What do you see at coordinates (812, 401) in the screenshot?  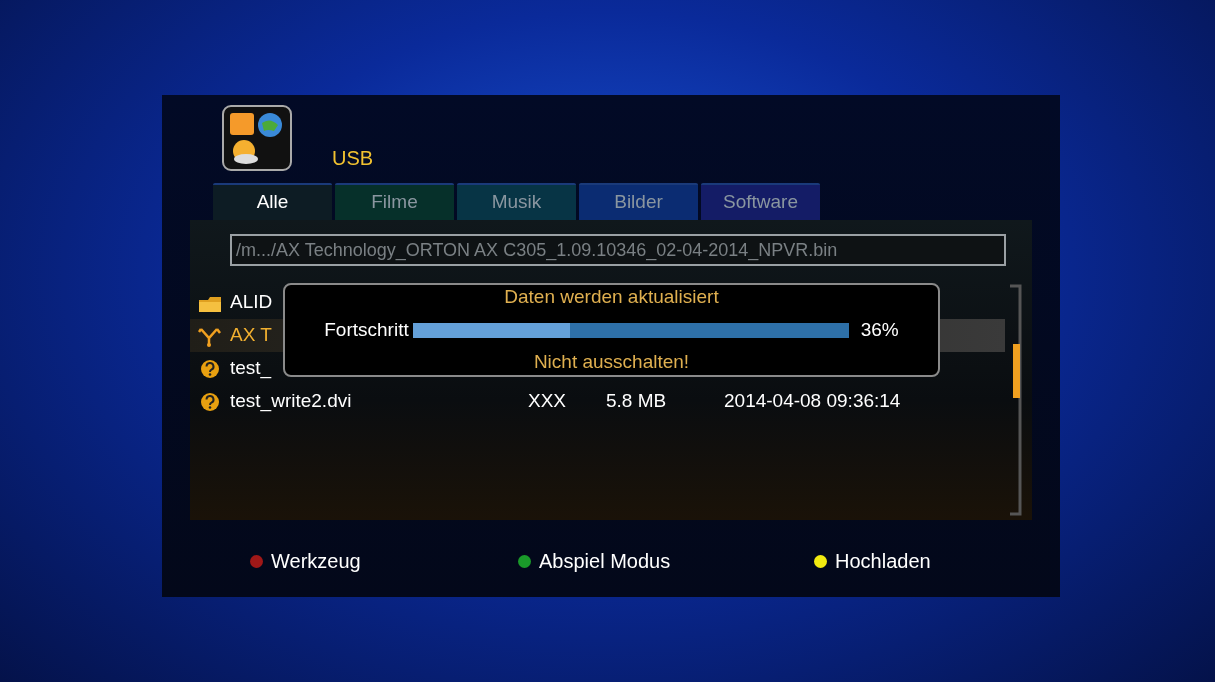 I see `file-date: 2014-04-08 09:36:14` at bounding box center [812, 401].